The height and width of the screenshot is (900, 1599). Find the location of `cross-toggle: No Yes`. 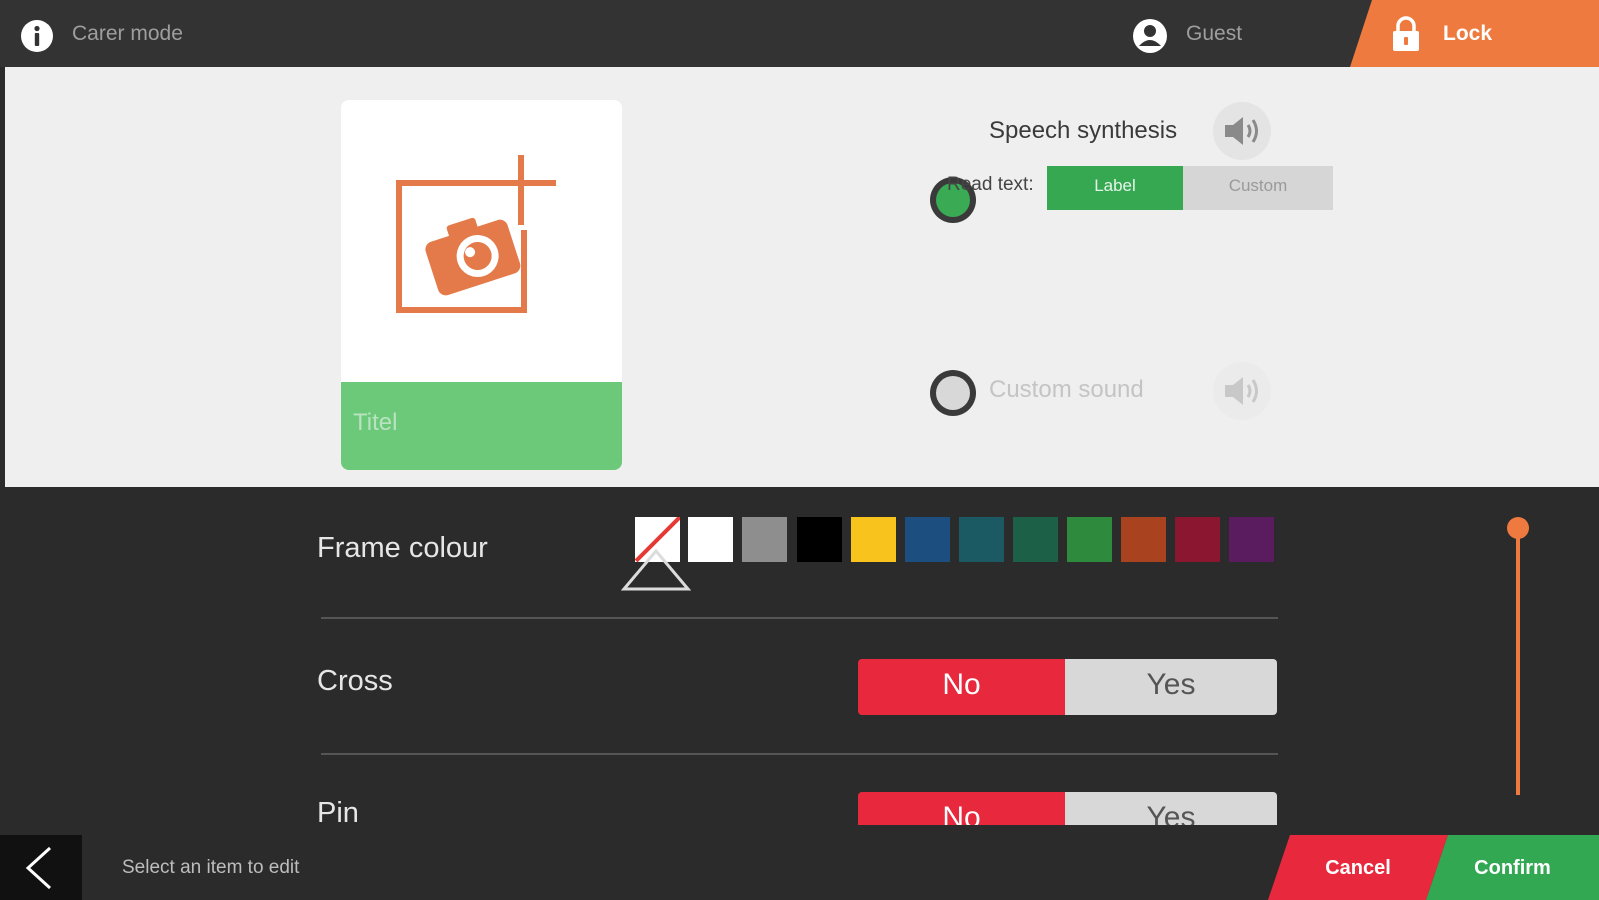

cross-toggle: No Yes is located at coordinates (1067, 687).